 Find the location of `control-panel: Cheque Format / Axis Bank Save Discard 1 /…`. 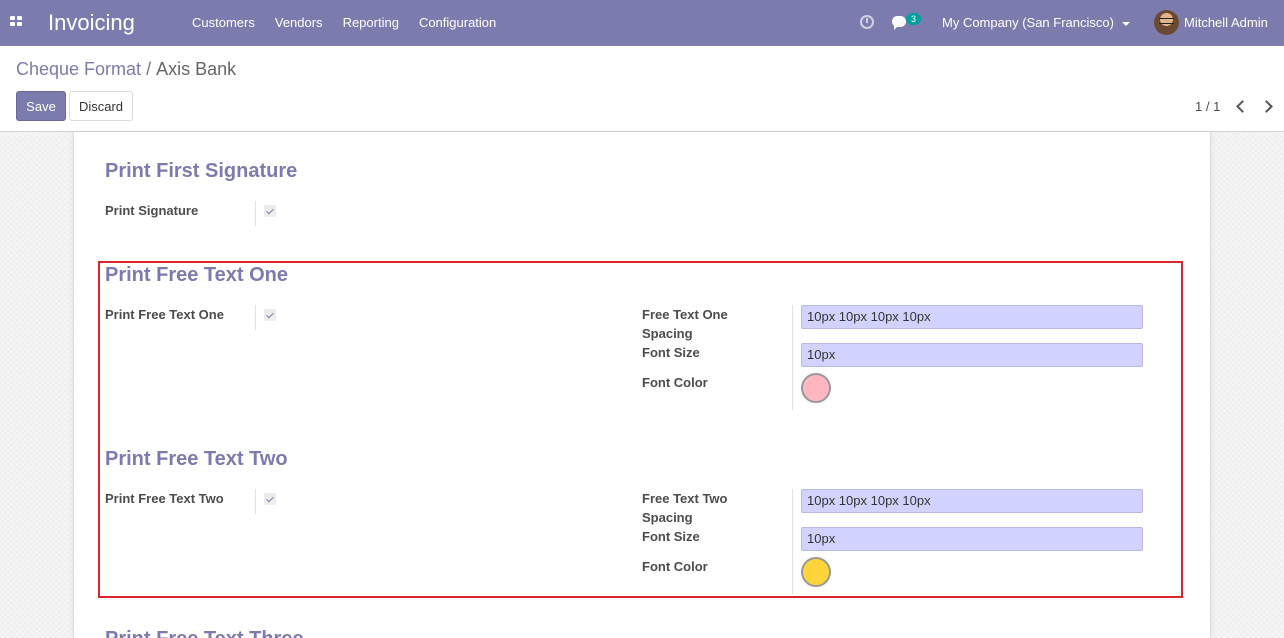

control-panel: Cheque Format / Axis Bank Save Discard 1 /… is located at coordinates (642, 89).